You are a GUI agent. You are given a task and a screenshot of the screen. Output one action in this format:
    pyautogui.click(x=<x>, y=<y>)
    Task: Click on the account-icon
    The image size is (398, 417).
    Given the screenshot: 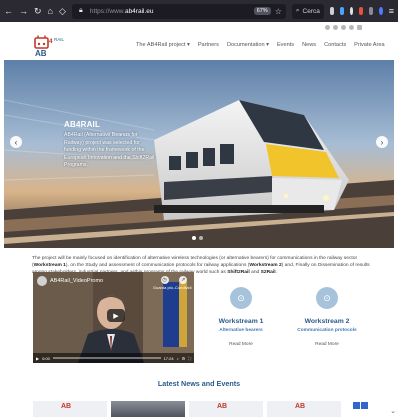 What is the action you would take?
    pyautogui.click(x=351, y=11)
    